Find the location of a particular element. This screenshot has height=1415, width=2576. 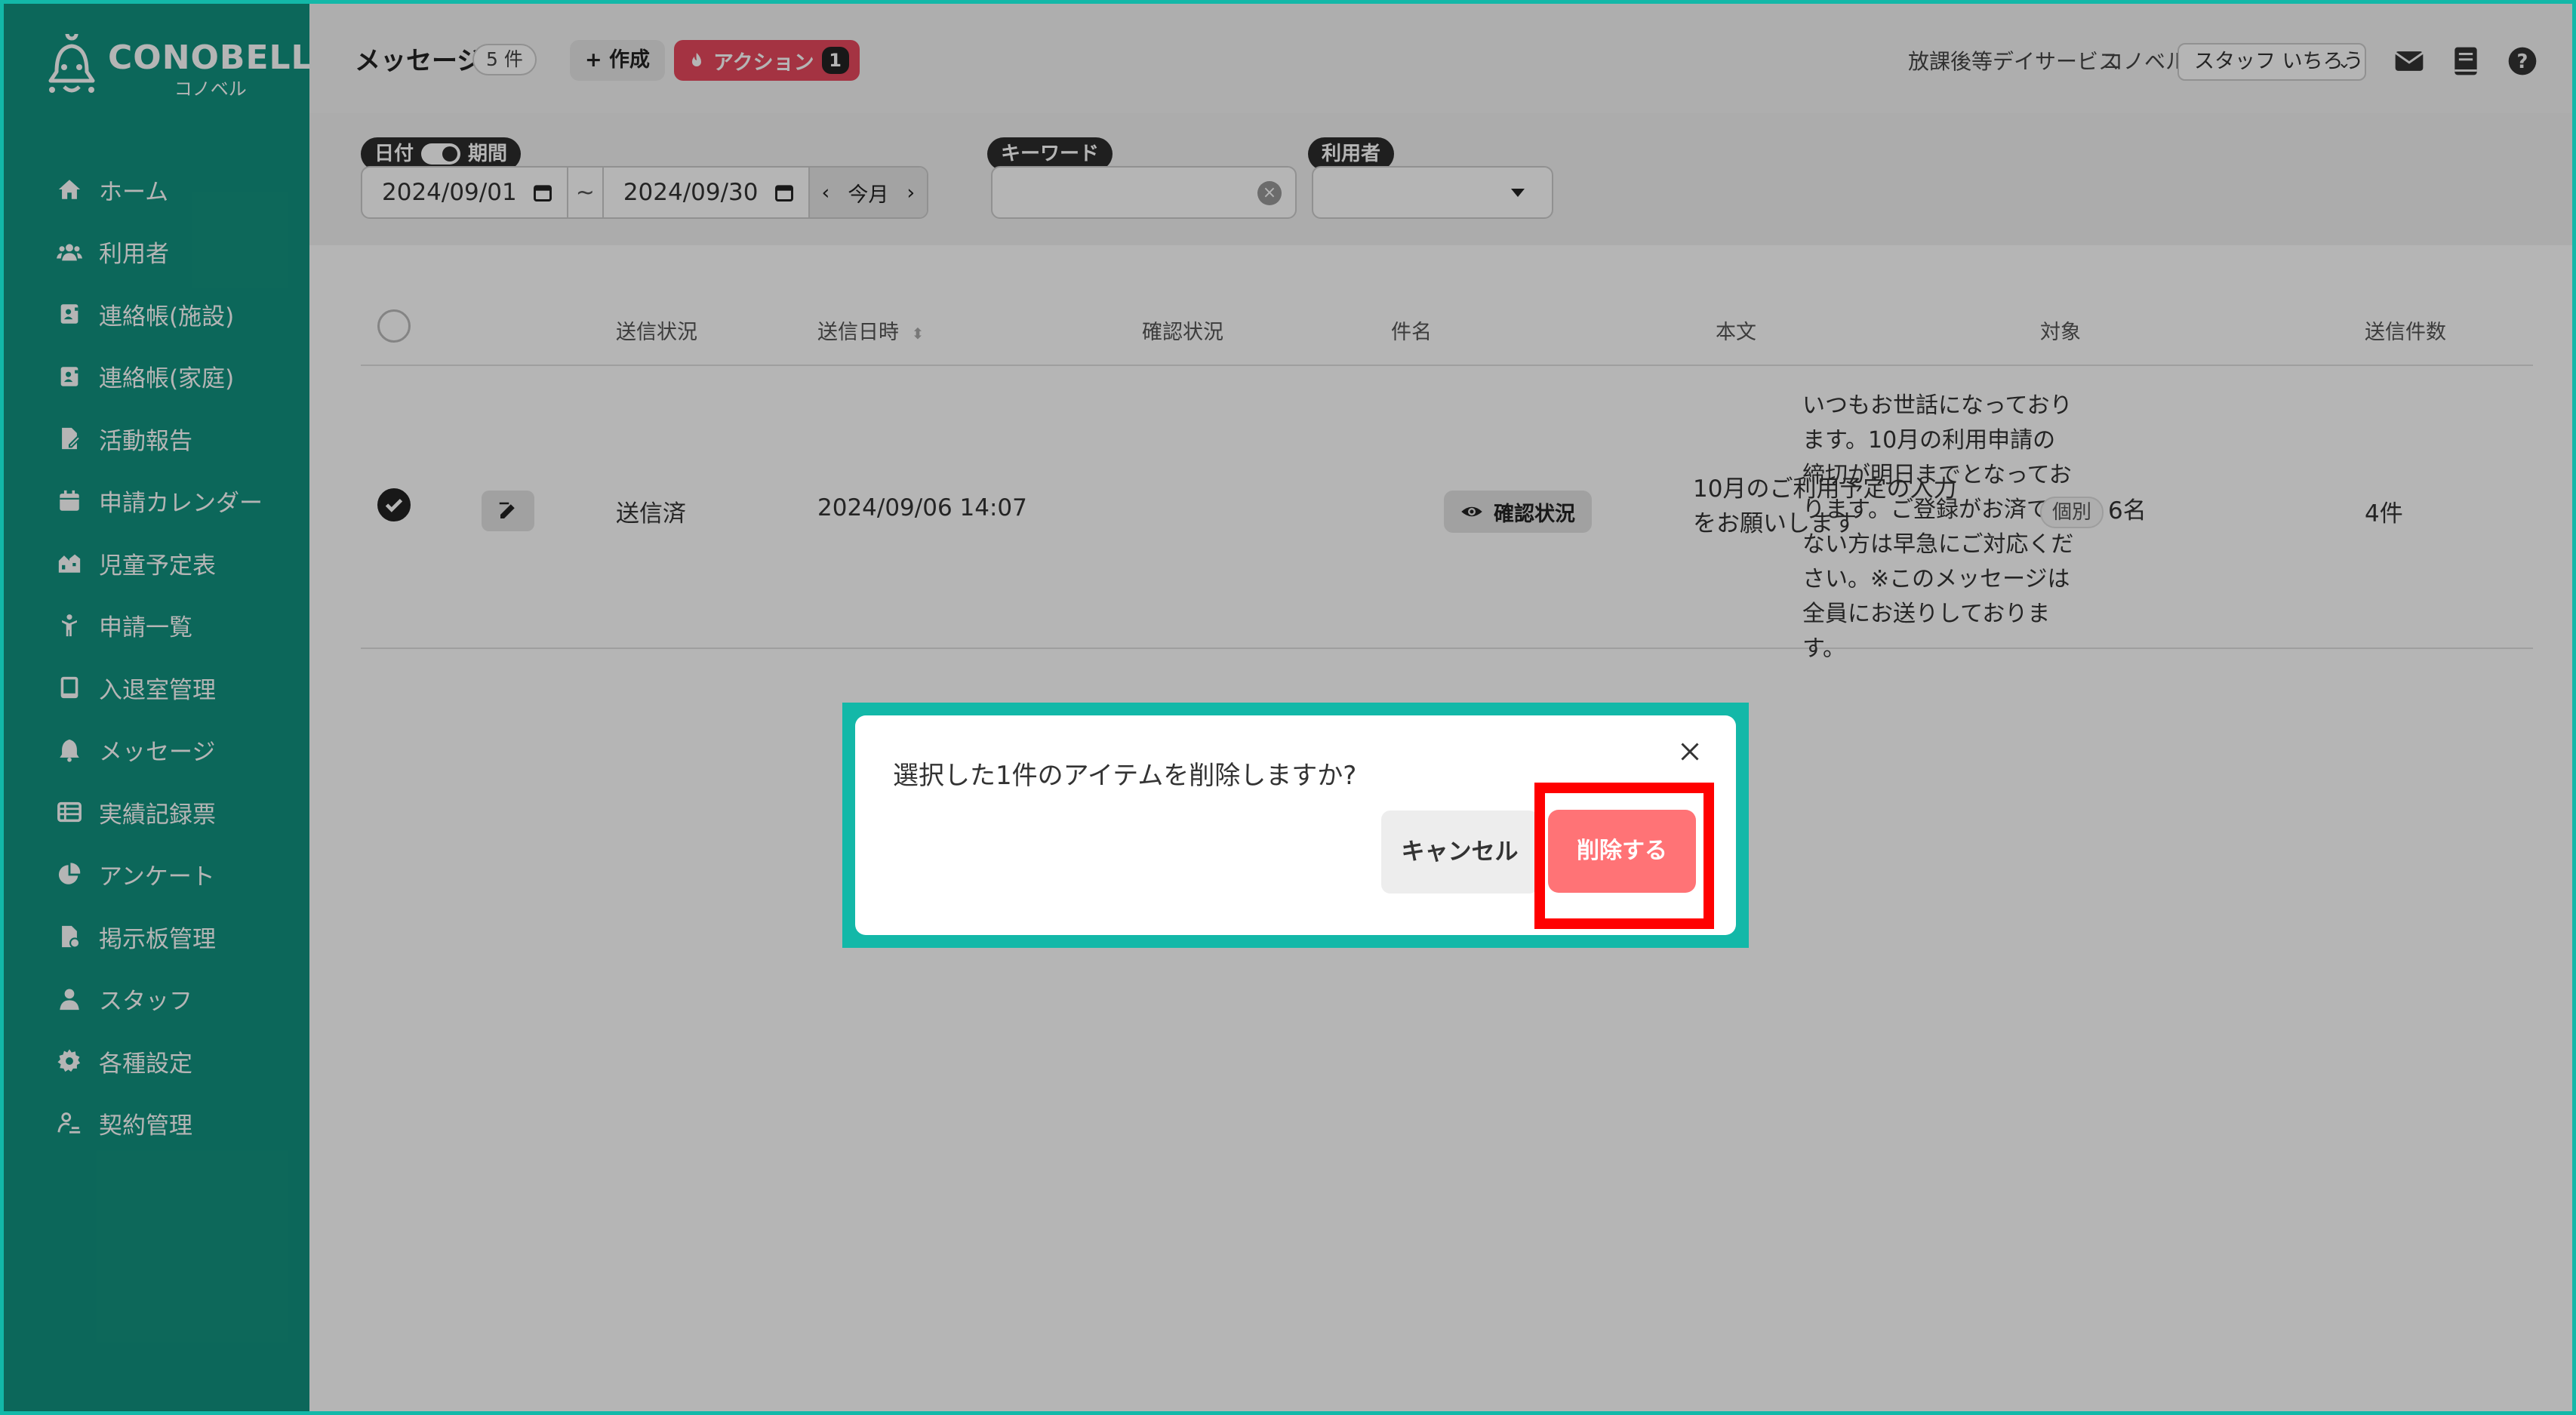

dialog-message: 選択した1件のアイテムを削除しますか? is located at coordinates (1125, 776).